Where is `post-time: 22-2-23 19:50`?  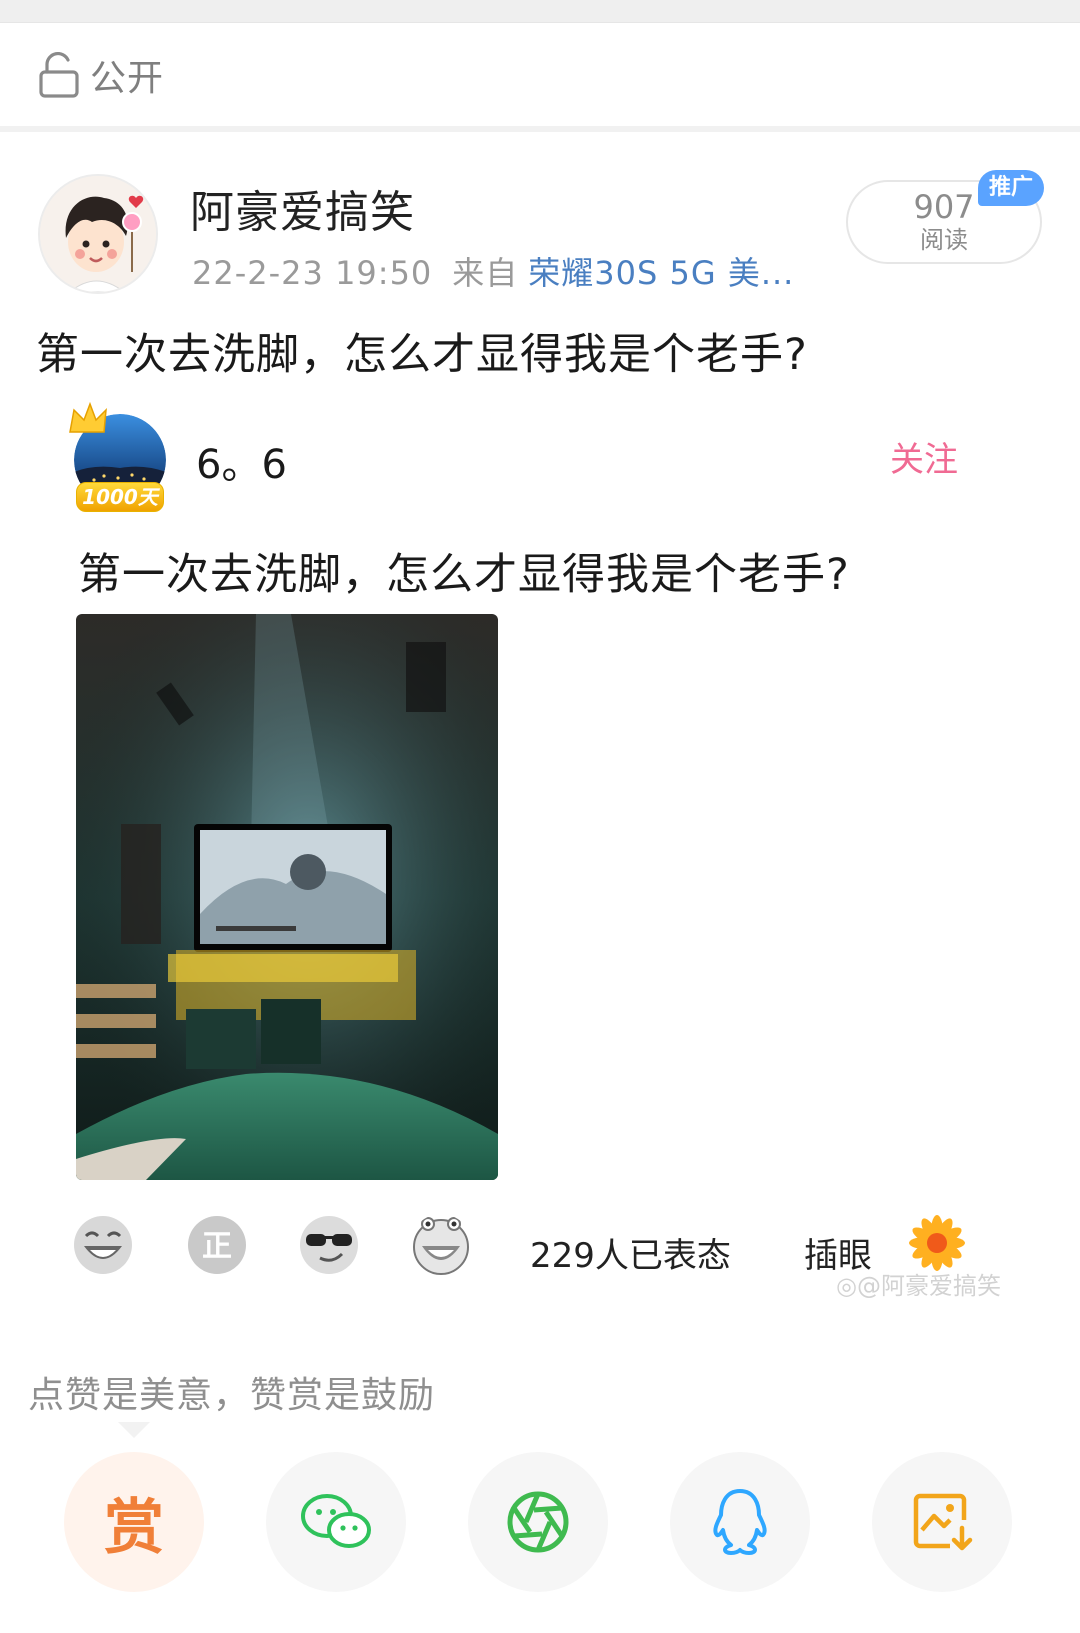
post-time: 22-2-23 19:50 is located at coordinates (312, 273).